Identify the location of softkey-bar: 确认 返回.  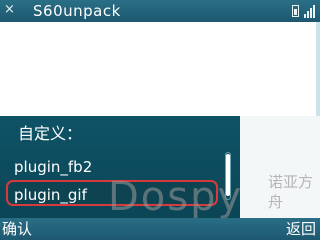
(160, 229).